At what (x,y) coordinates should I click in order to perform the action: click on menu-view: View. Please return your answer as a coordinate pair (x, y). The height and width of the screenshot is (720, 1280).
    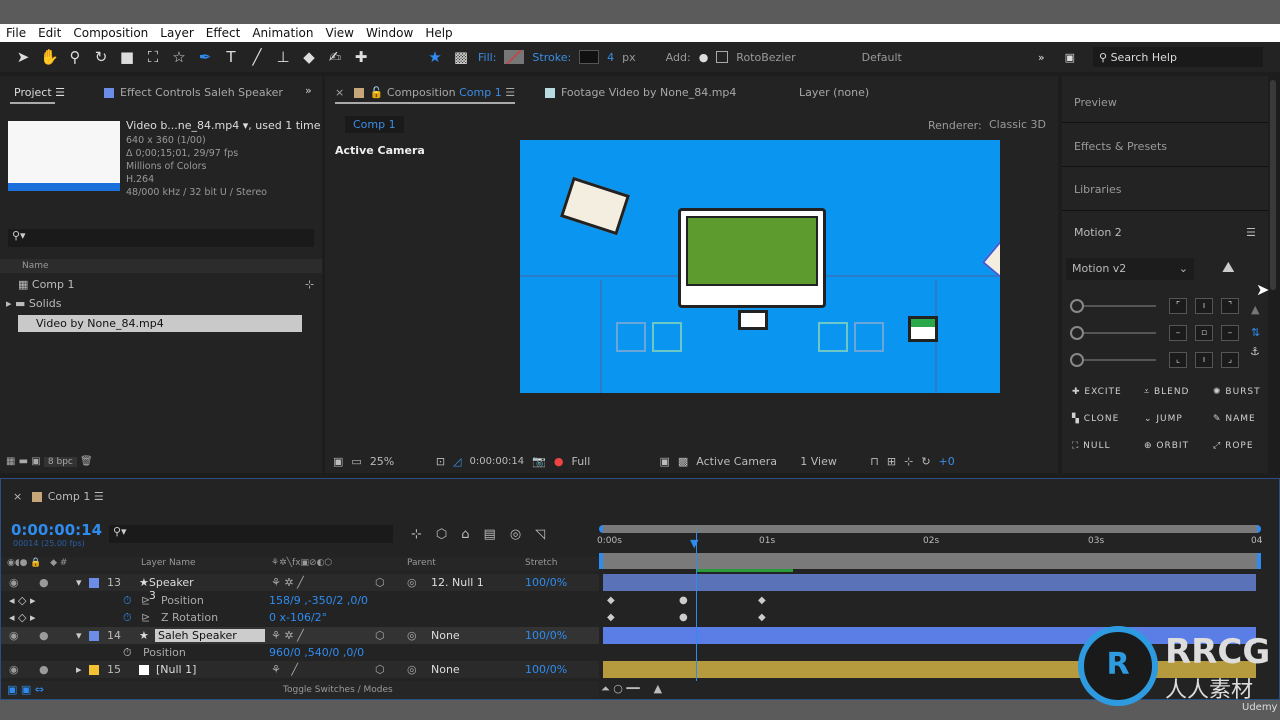
    Looking at the image, I should click on (340, 33).